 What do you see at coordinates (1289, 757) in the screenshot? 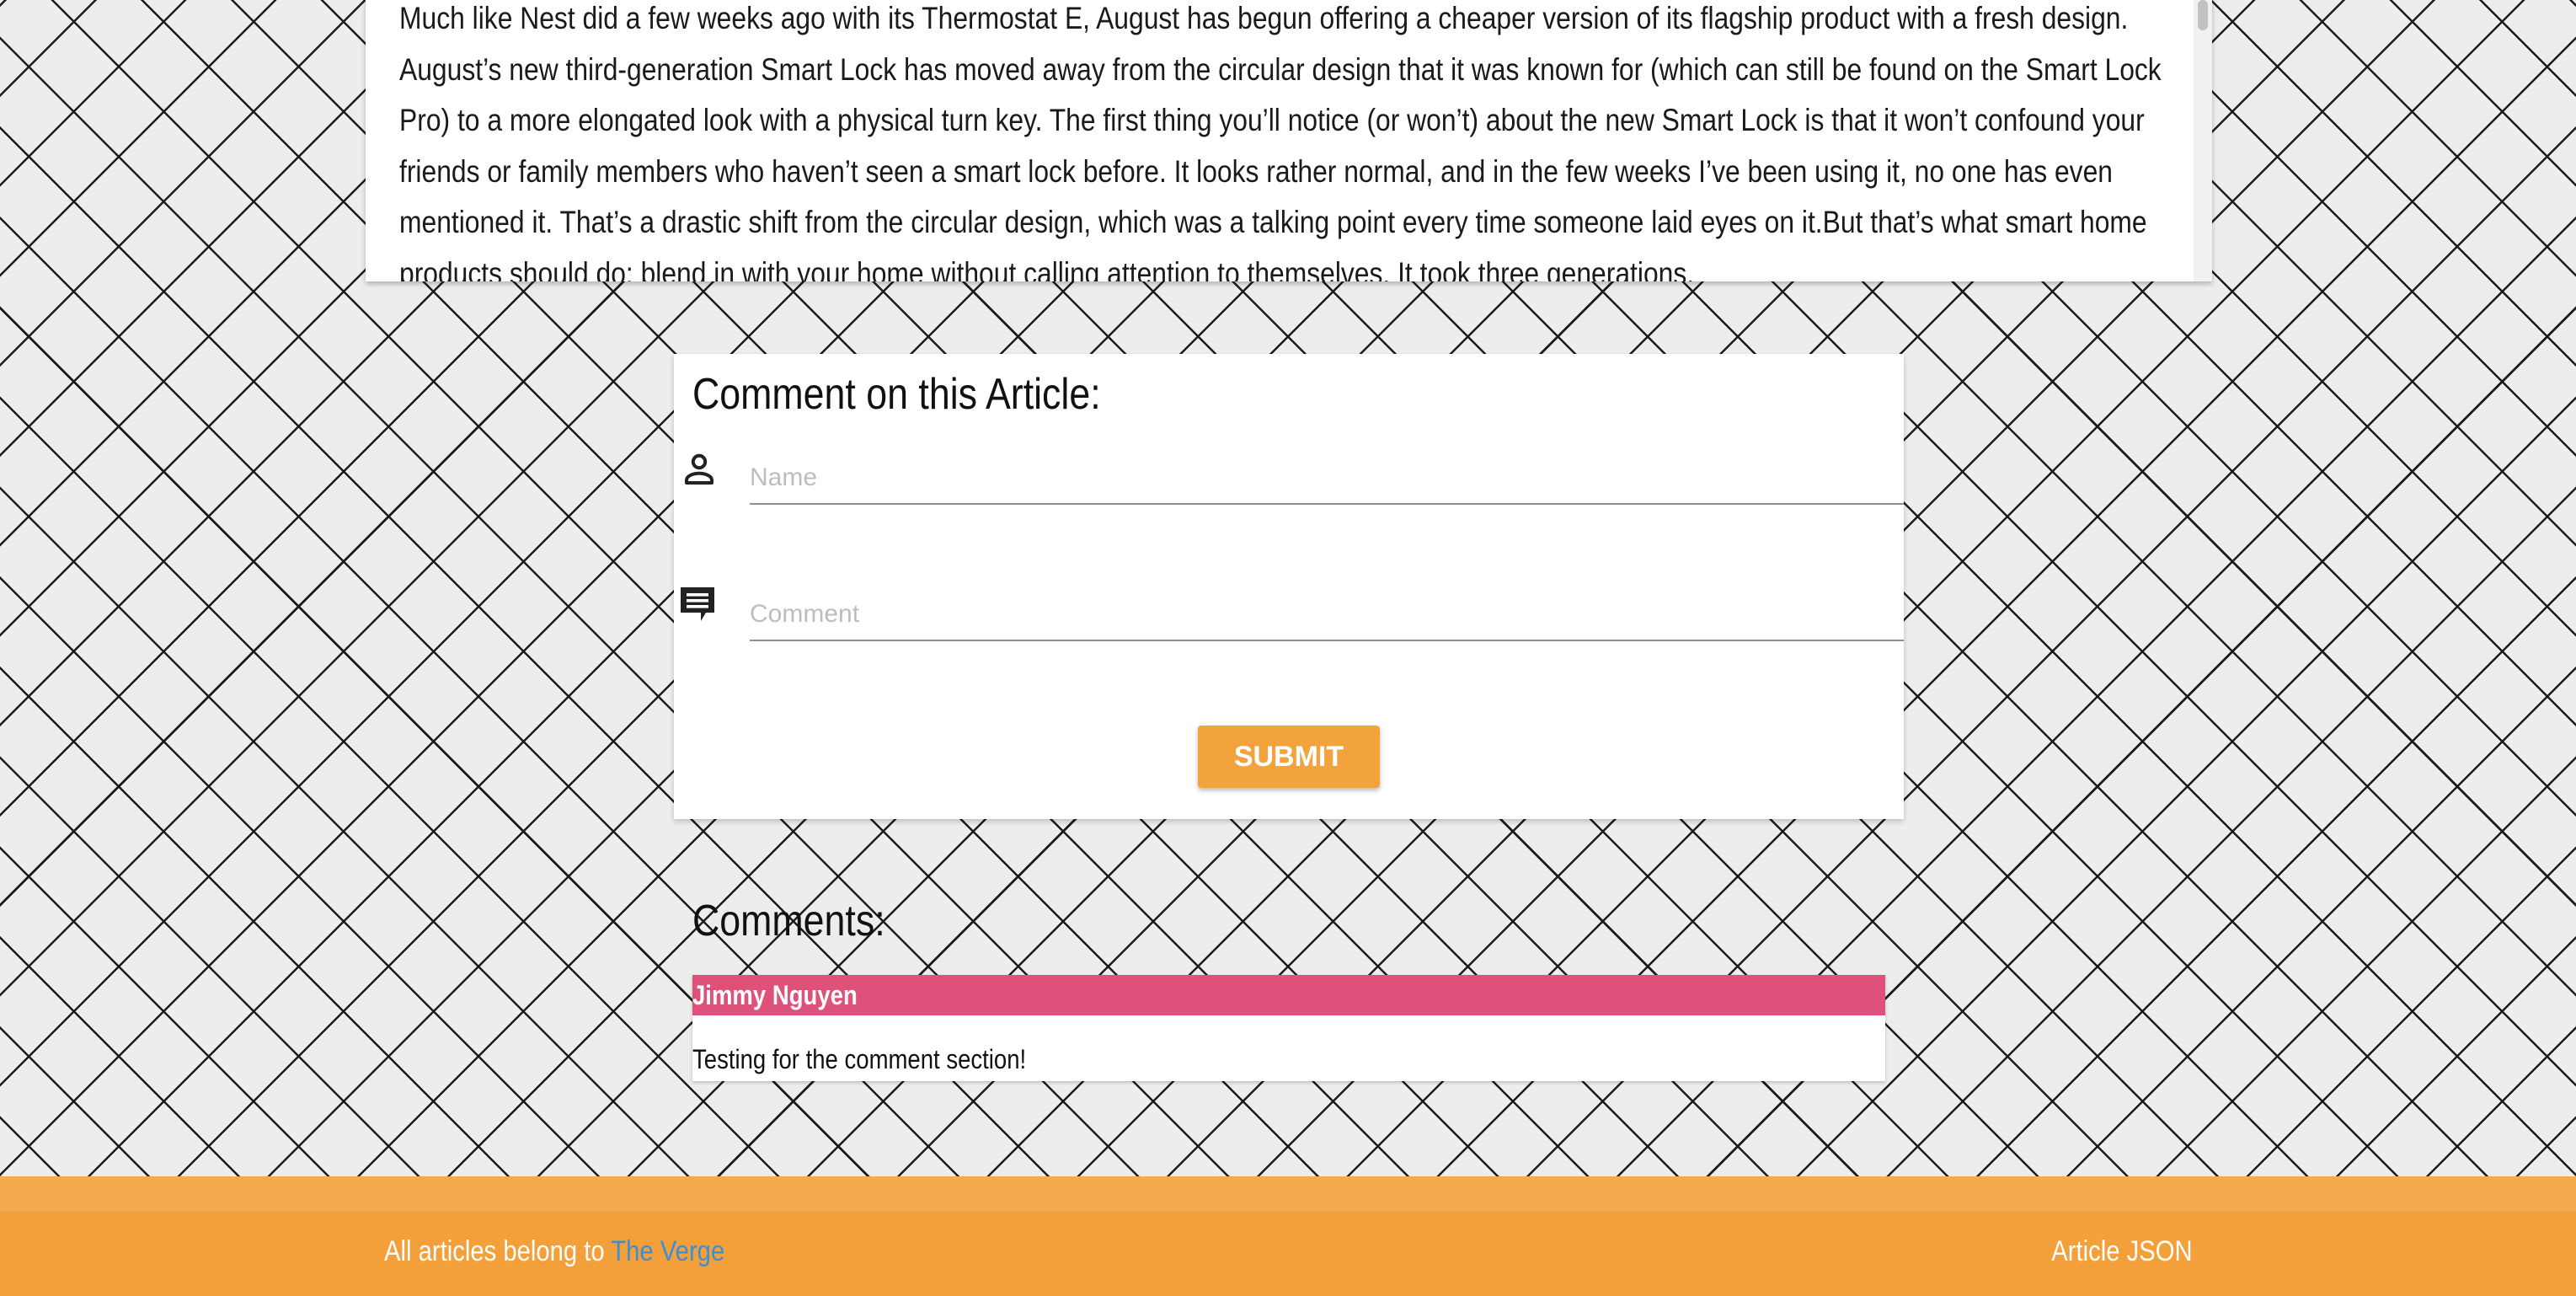
I see `submit-button: SUBMIT` at bounding box center [1289, 757].